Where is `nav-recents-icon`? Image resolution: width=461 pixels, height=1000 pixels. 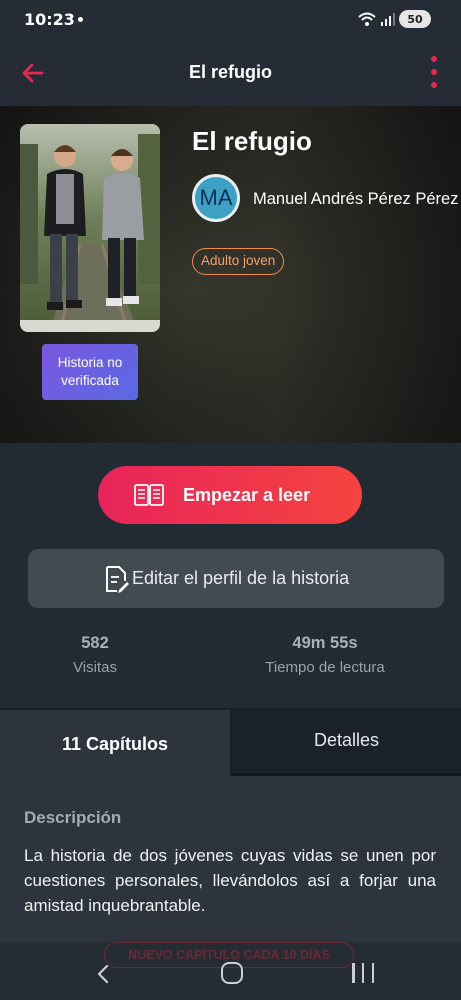
nav-recents-icon is located at coordinates (363, 973).